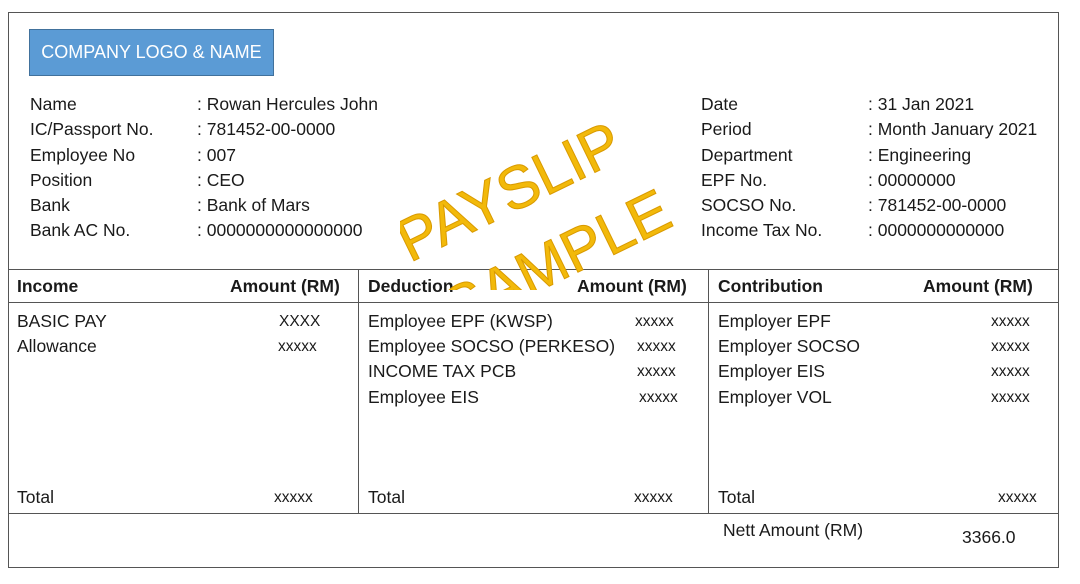 Image resolution: width=1080 pixels, height=584 pixels. I want to click on contribution-header: Contribution, so click(770, 286).